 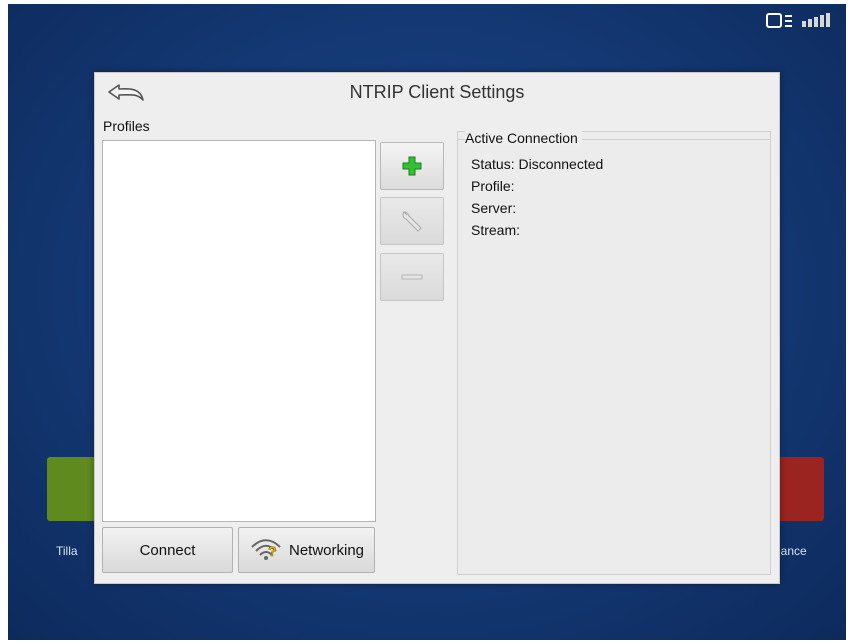 What do you see at coordinates (326, 550) in the screenshot?
I see `networking-label: Networking` at bounding box center [326, 550].